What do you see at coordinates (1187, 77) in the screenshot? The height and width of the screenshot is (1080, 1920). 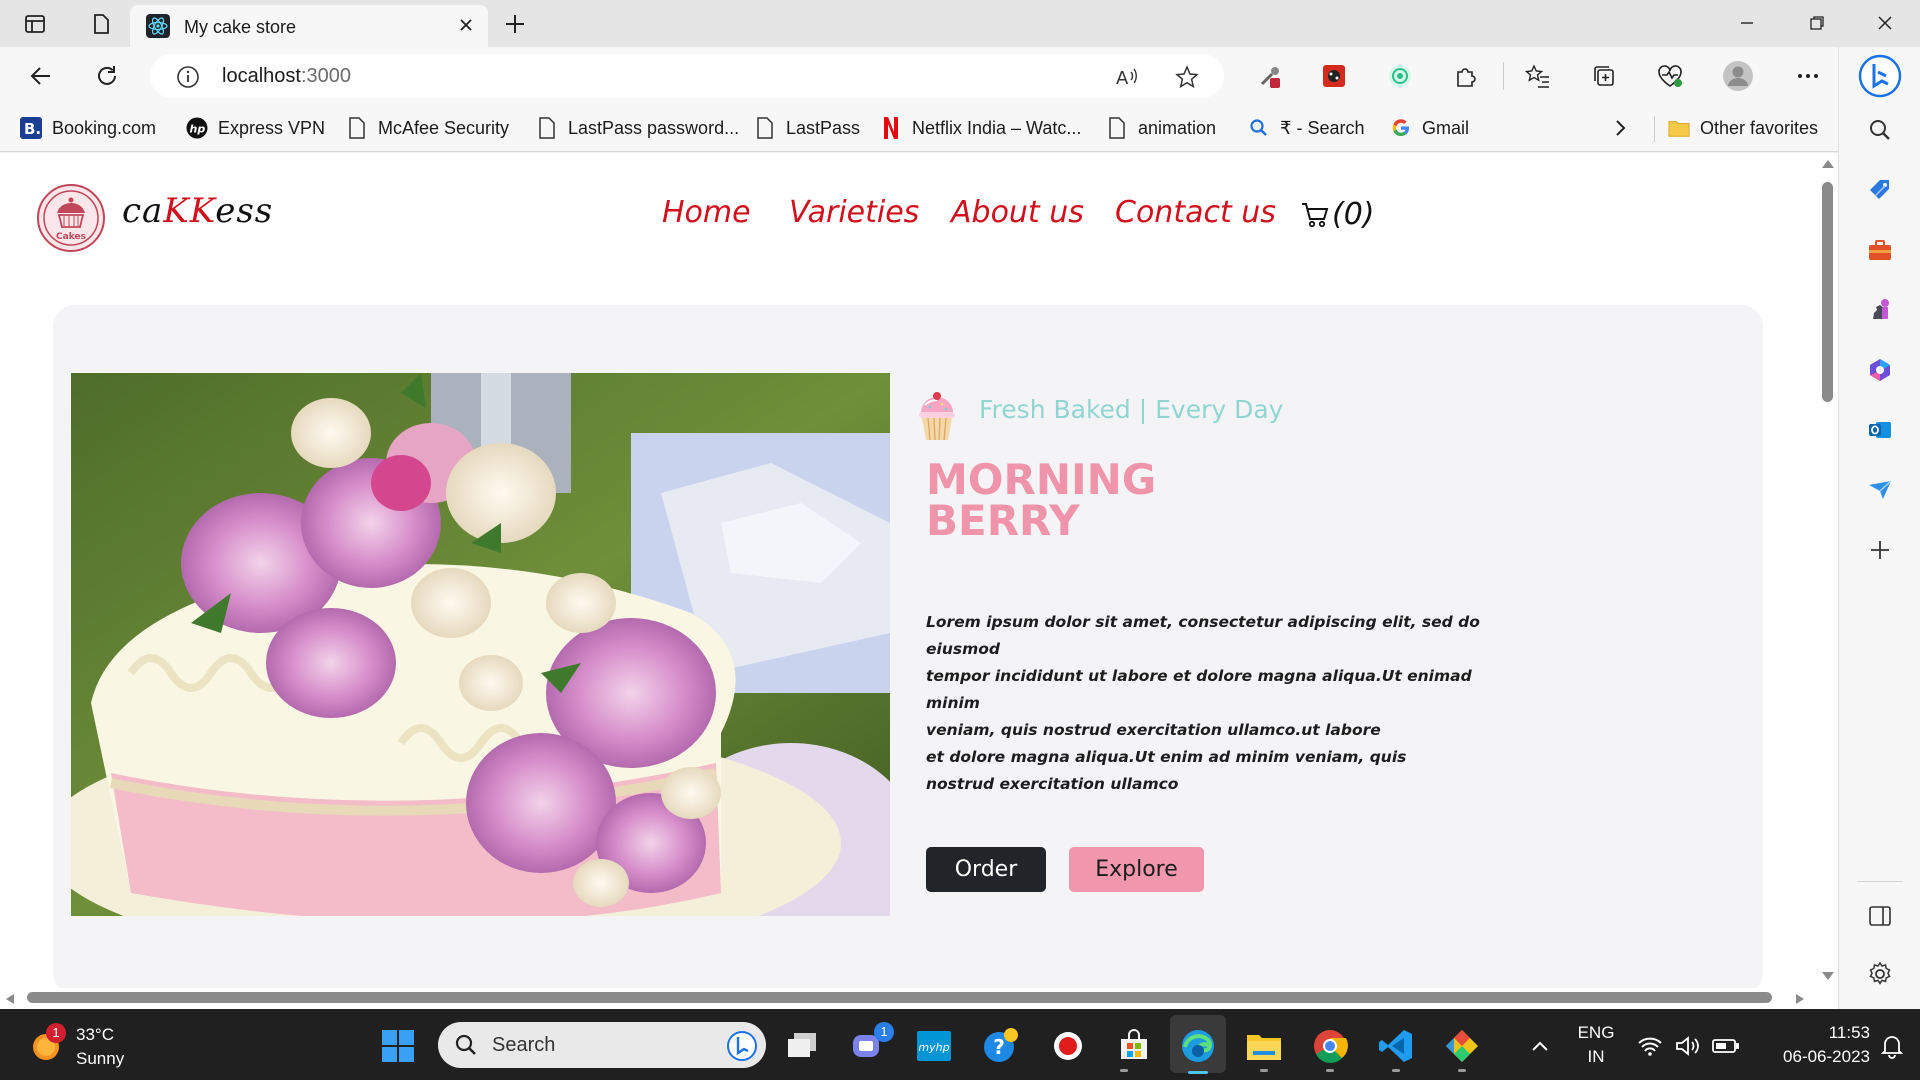 I see `favorite-star-icon` at bounding box center [1187, 77].